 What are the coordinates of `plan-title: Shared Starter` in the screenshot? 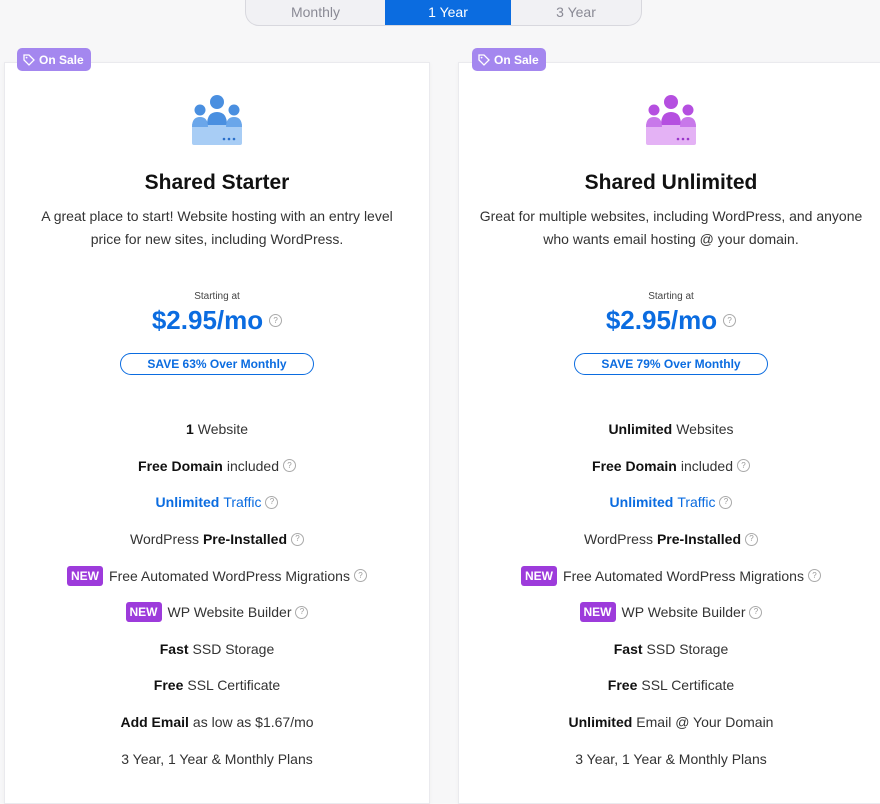 It's located at (217, 182).